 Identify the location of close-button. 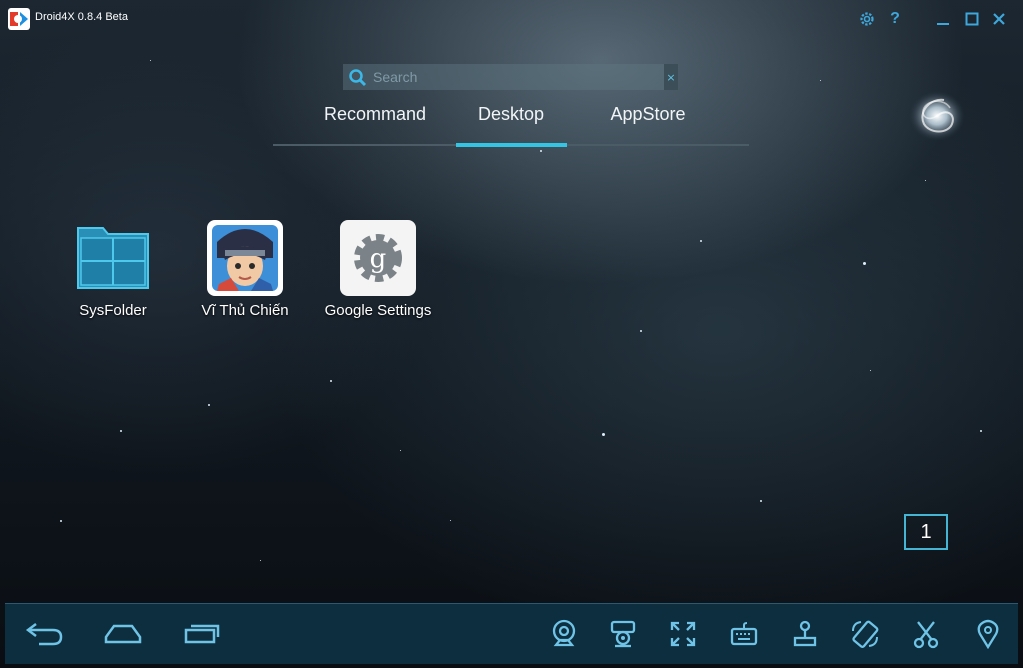
(999, 19).